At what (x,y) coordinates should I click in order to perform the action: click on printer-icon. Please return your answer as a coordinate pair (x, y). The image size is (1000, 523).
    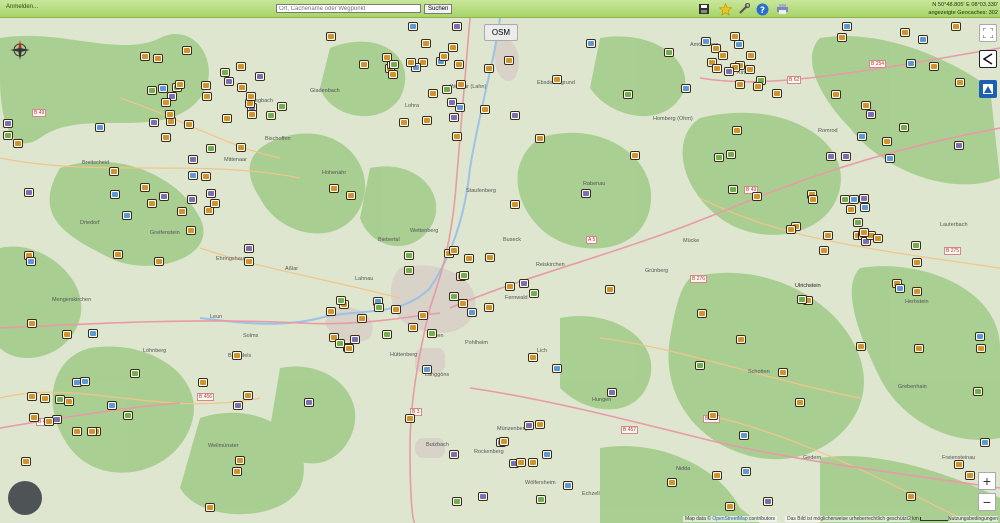
    Looking at the image, I should click on (782, 9).